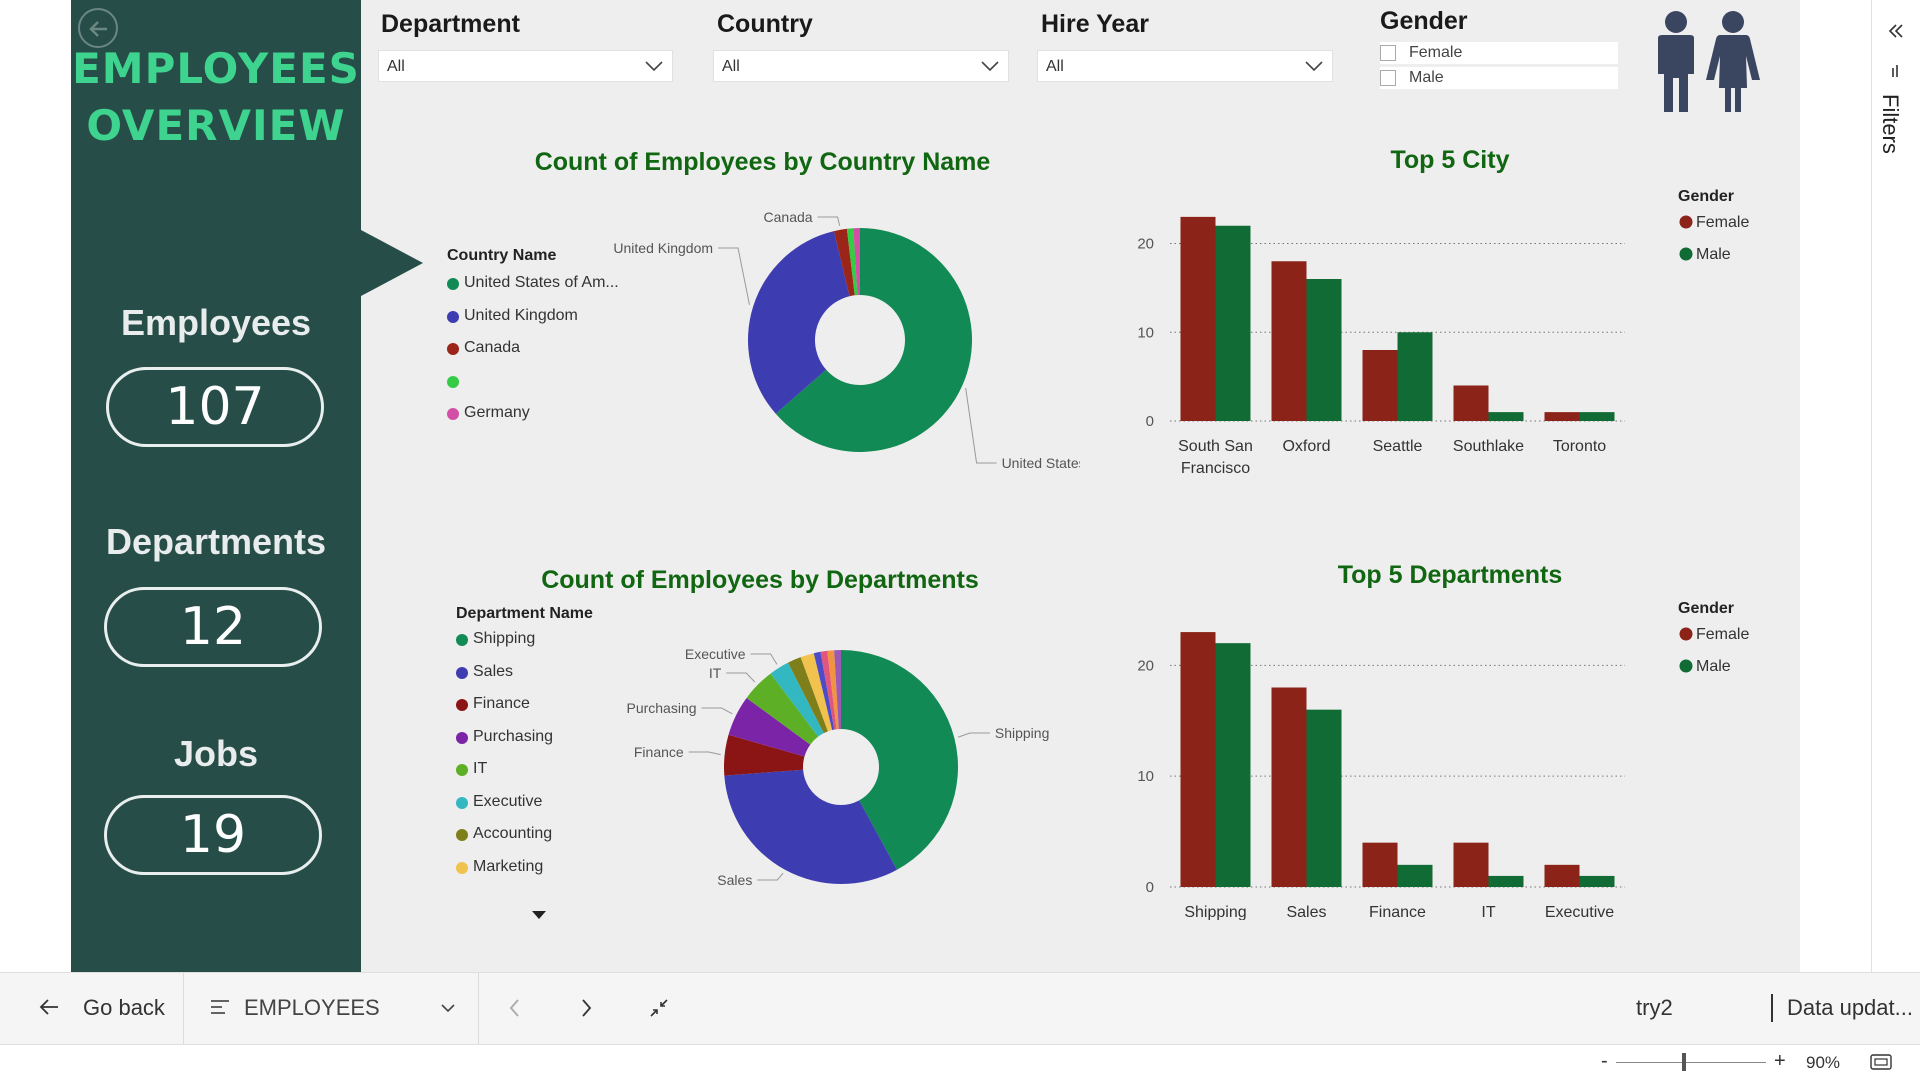  Describe the element at coordinates (1691, 1062) in the screenshot. I see `zoom-slider-track` at that location.